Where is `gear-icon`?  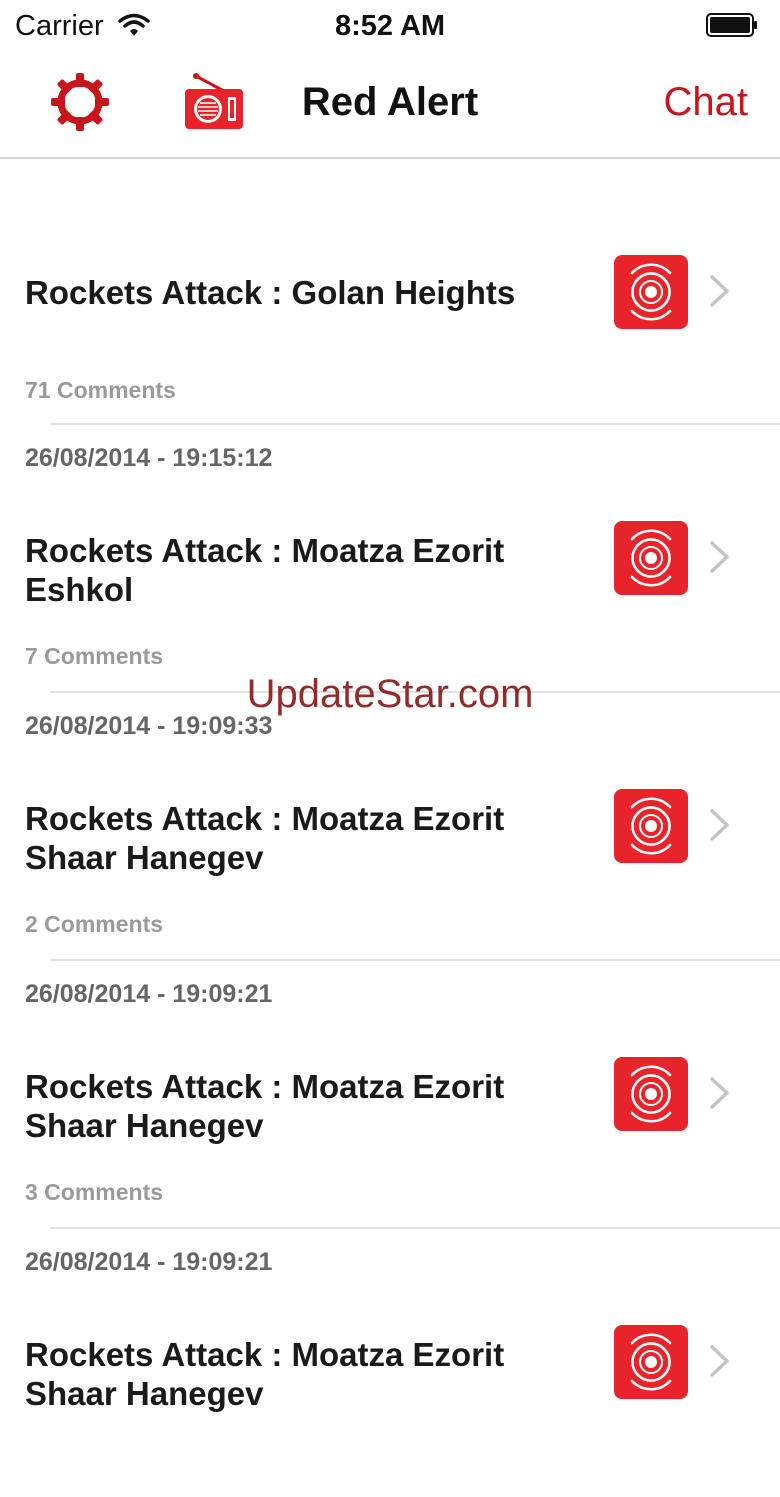
gear-icon is located at coordinates (80, 102).